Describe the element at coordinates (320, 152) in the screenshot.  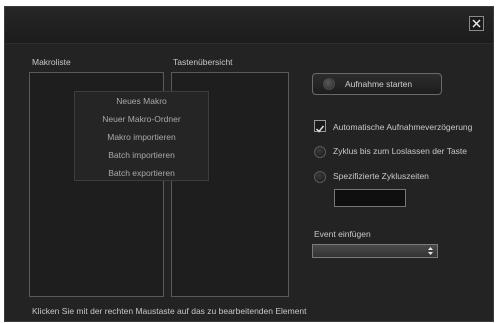
I see `cycle-release-radio` at that location.